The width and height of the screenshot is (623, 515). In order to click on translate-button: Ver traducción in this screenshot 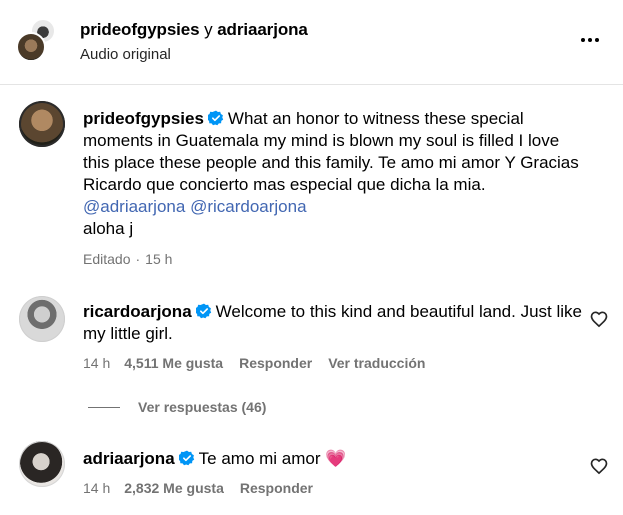, I will do `click(376, 363)`.